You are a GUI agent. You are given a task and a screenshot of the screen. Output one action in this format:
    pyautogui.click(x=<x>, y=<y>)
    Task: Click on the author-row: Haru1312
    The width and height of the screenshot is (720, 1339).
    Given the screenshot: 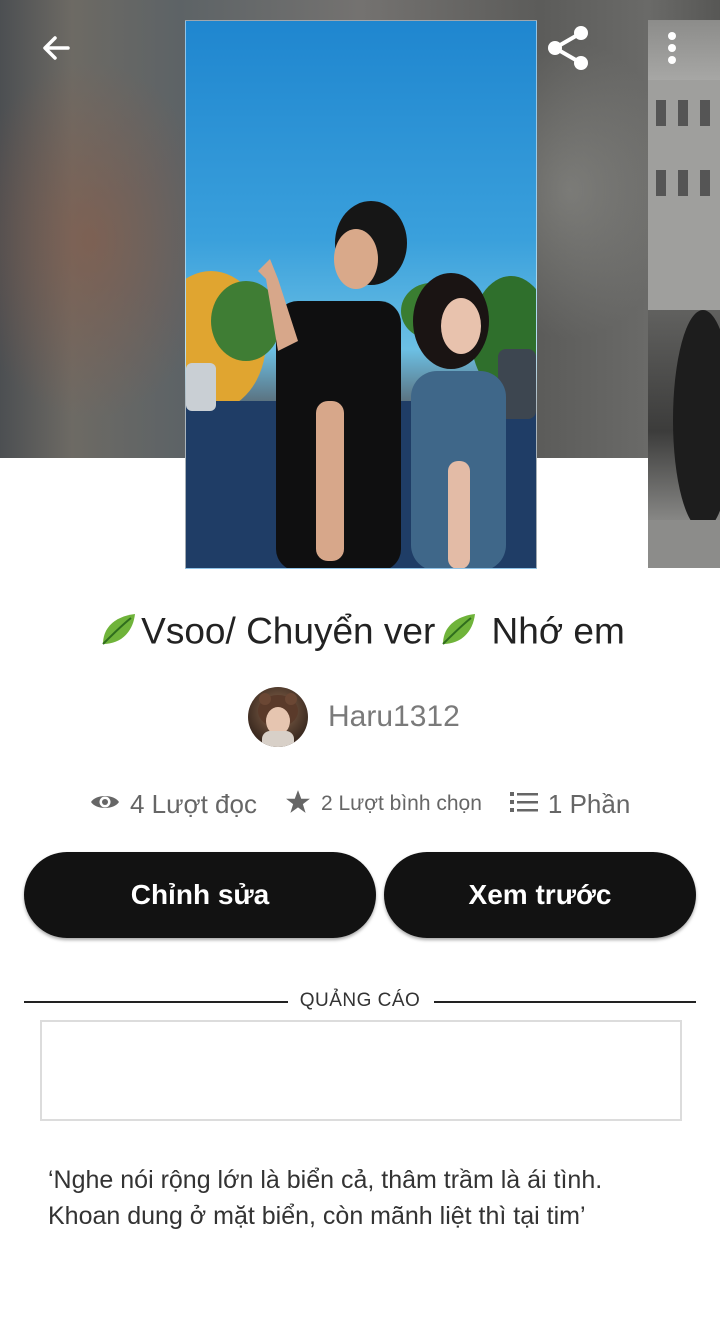 What is the action you would take?
    pyautogui.click(x=354, y=717)
    